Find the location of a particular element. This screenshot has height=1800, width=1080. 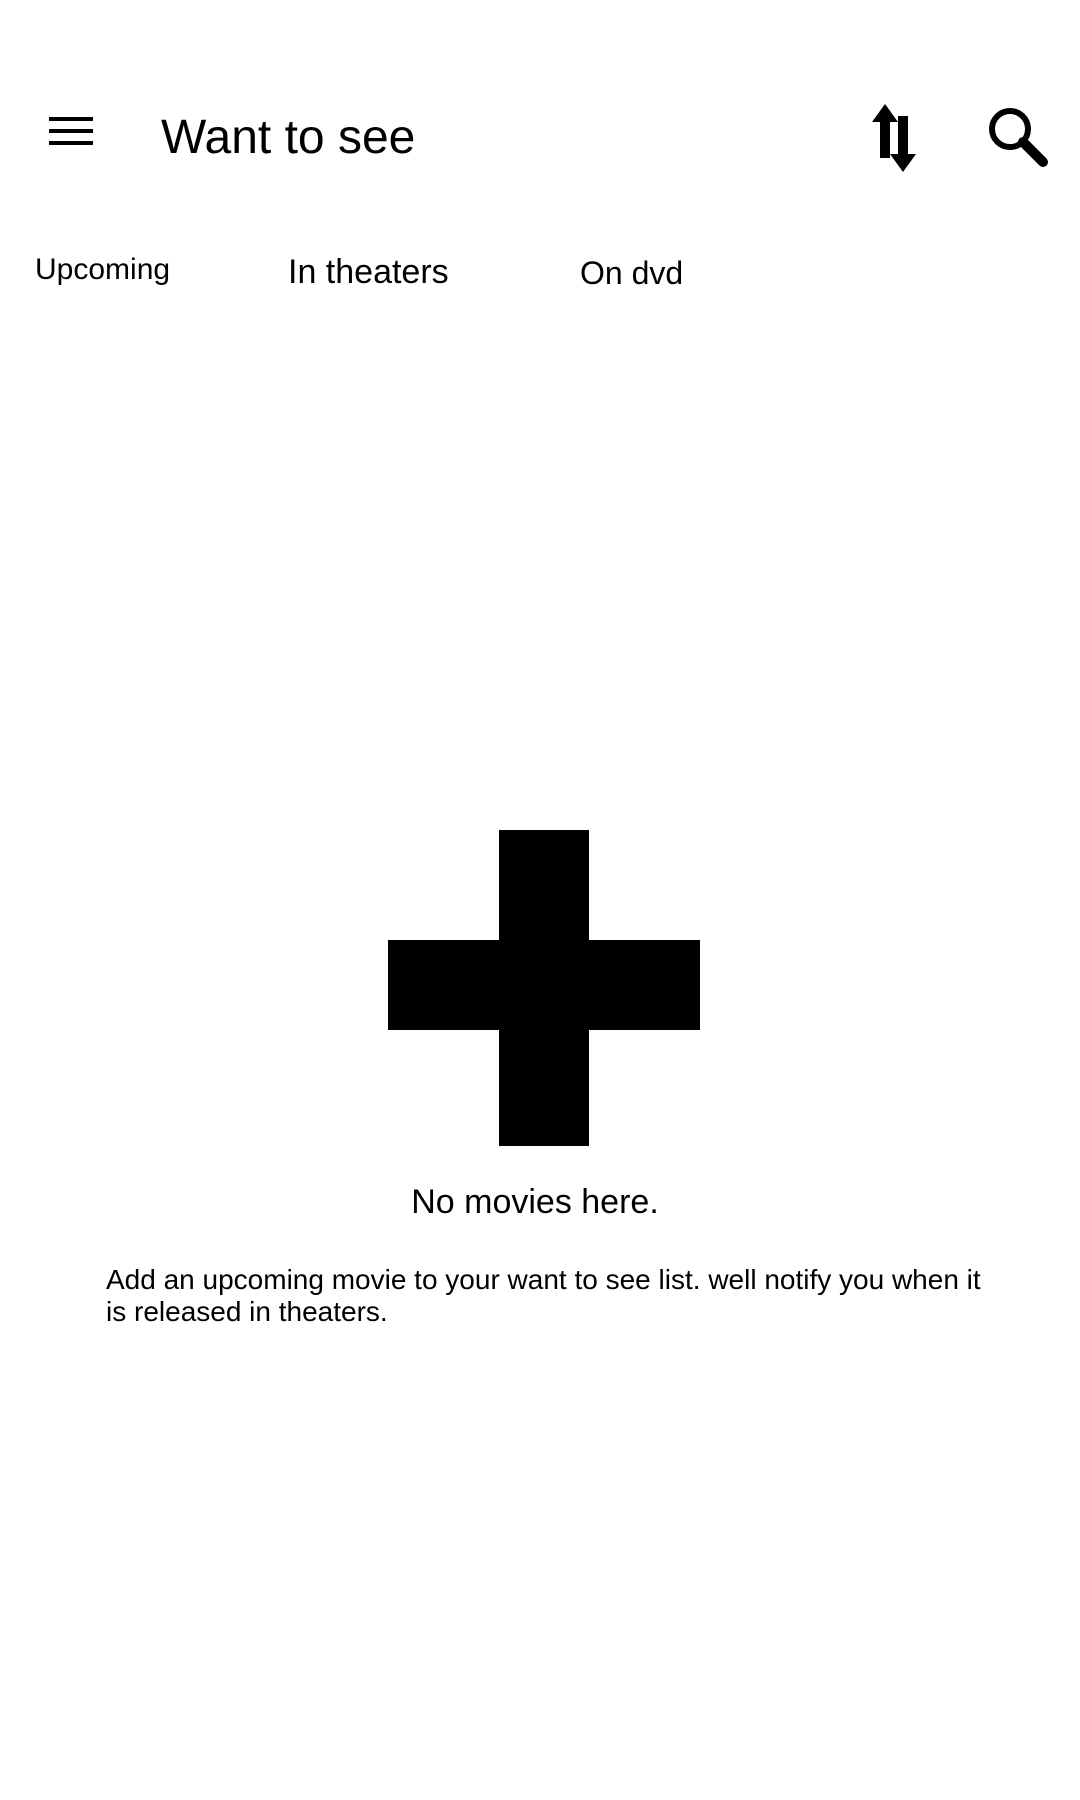

empty-state-title: No movies here. is located at coordinates (535, 1202).